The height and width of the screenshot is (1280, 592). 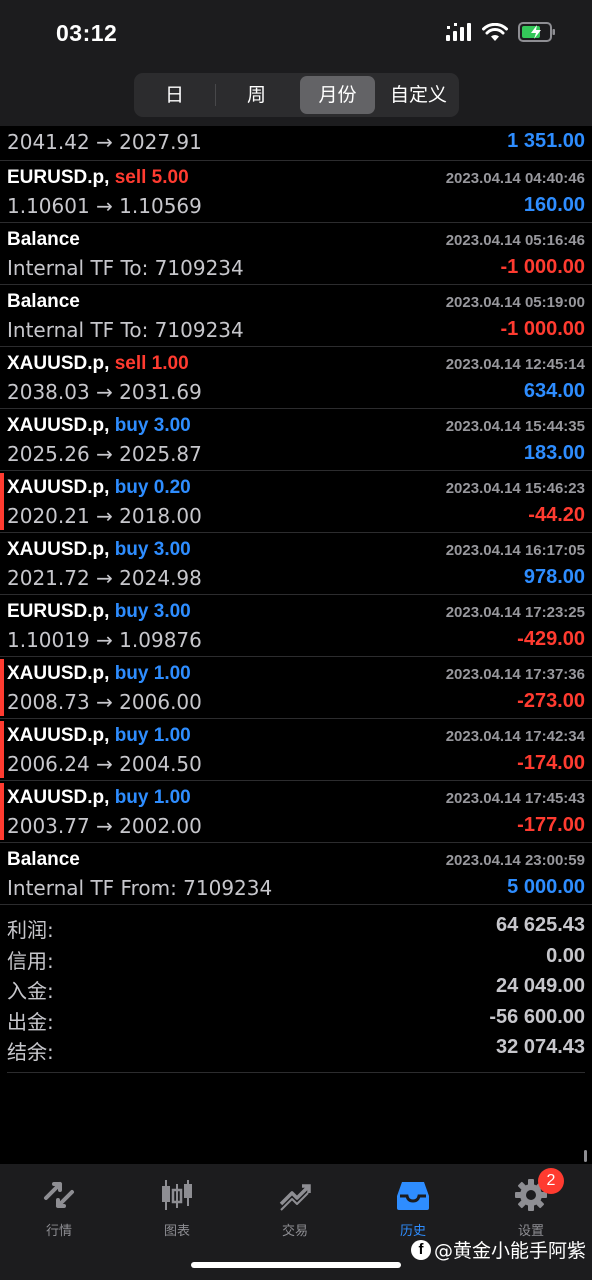 What do you see at coordinates (174, 95) in the screenshot?
I see `period-tab-day: 日` at bounding box center [174, 95].